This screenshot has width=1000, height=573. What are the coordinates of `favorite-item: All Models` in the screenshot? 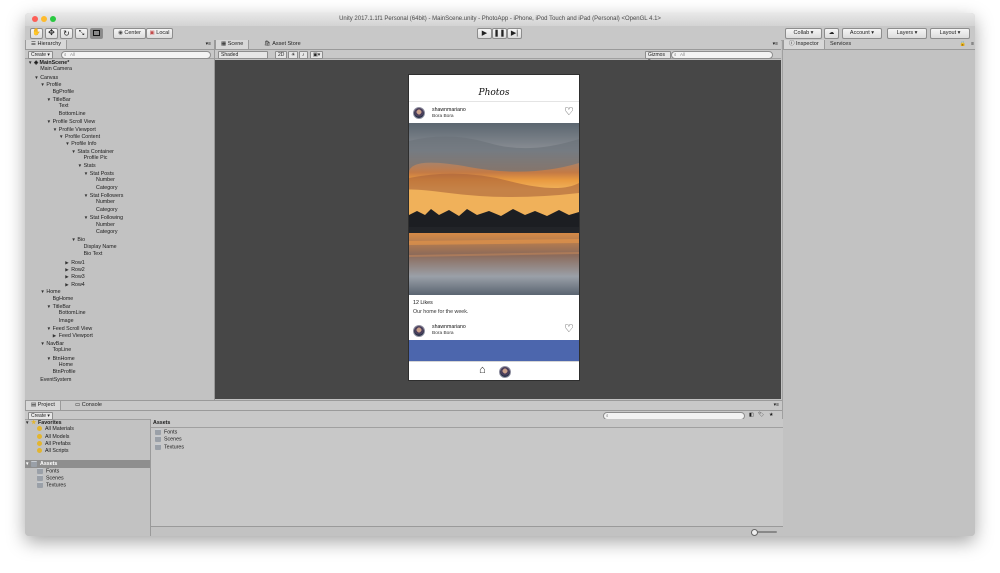 It's located at (87, 437).